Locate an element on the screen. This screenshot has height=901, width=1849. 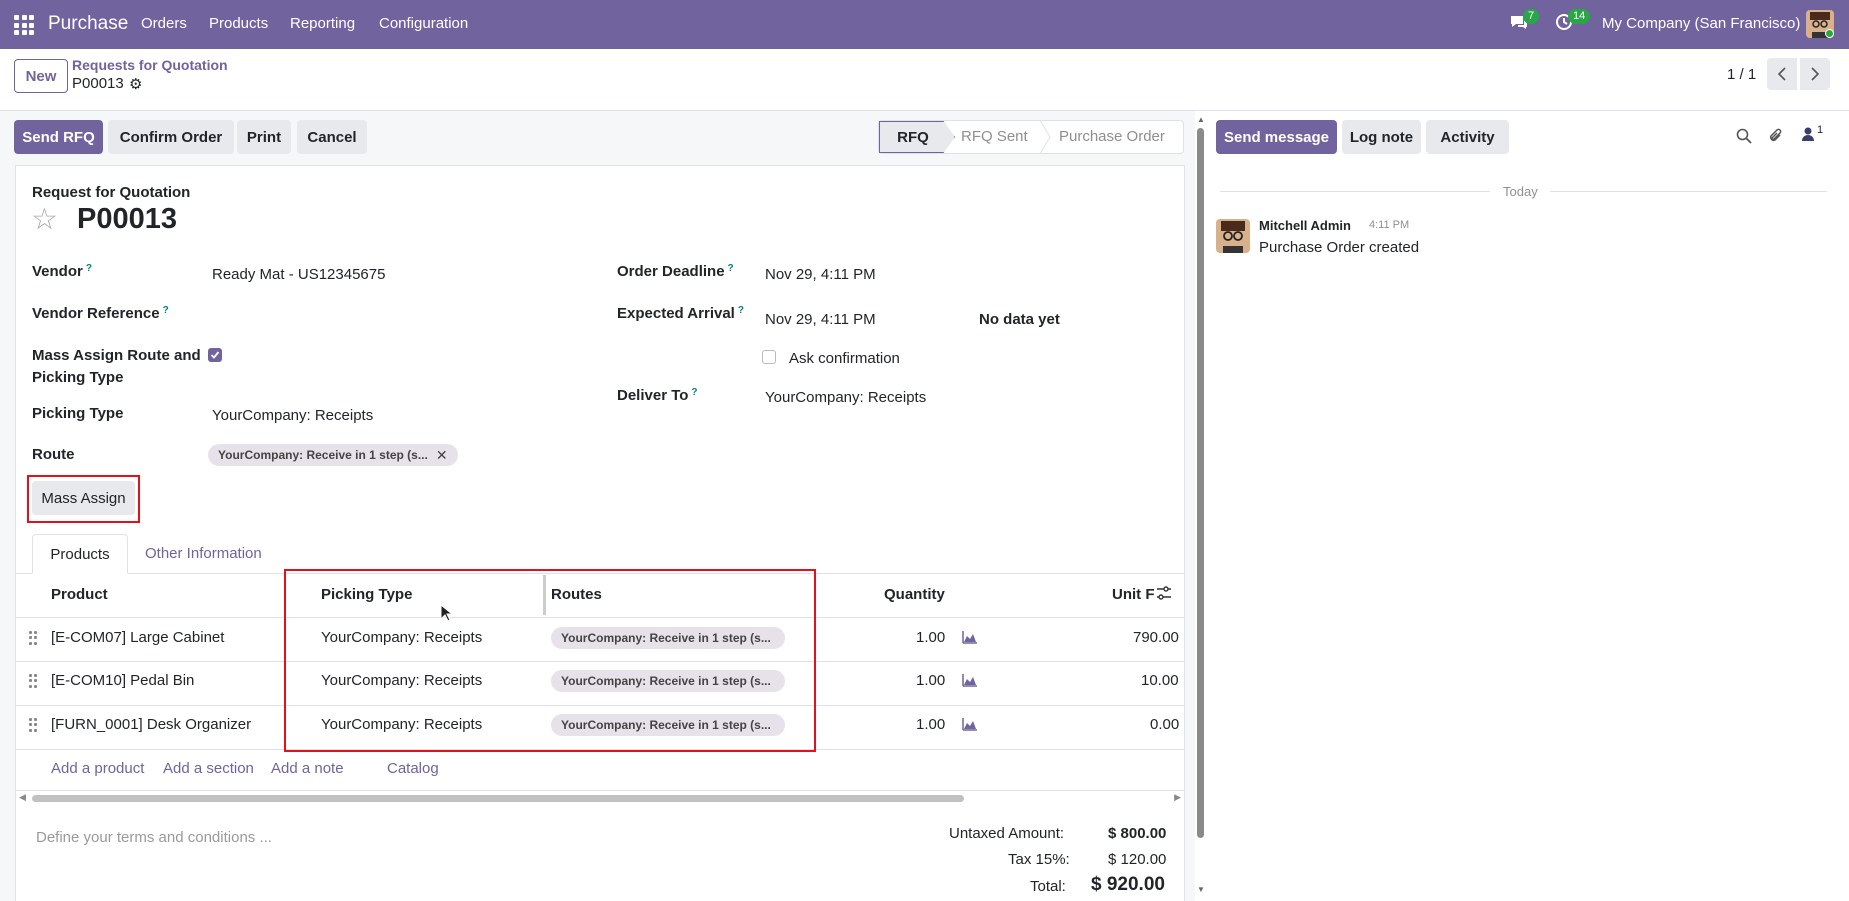
tab-products: Products is located at coordinates (80, 554).